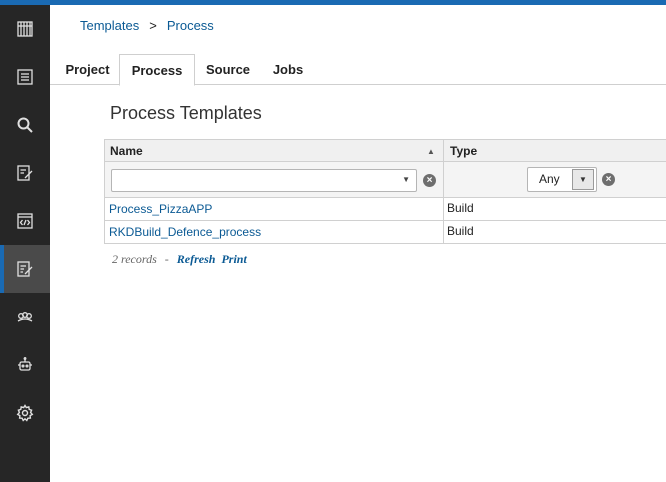 The width and height of the screenshot is (666, 482). What do you see at coordinates (562, 179) in the screenshot?
I see `type-filter-select: Any ▼` at bounding box center [562, 179].